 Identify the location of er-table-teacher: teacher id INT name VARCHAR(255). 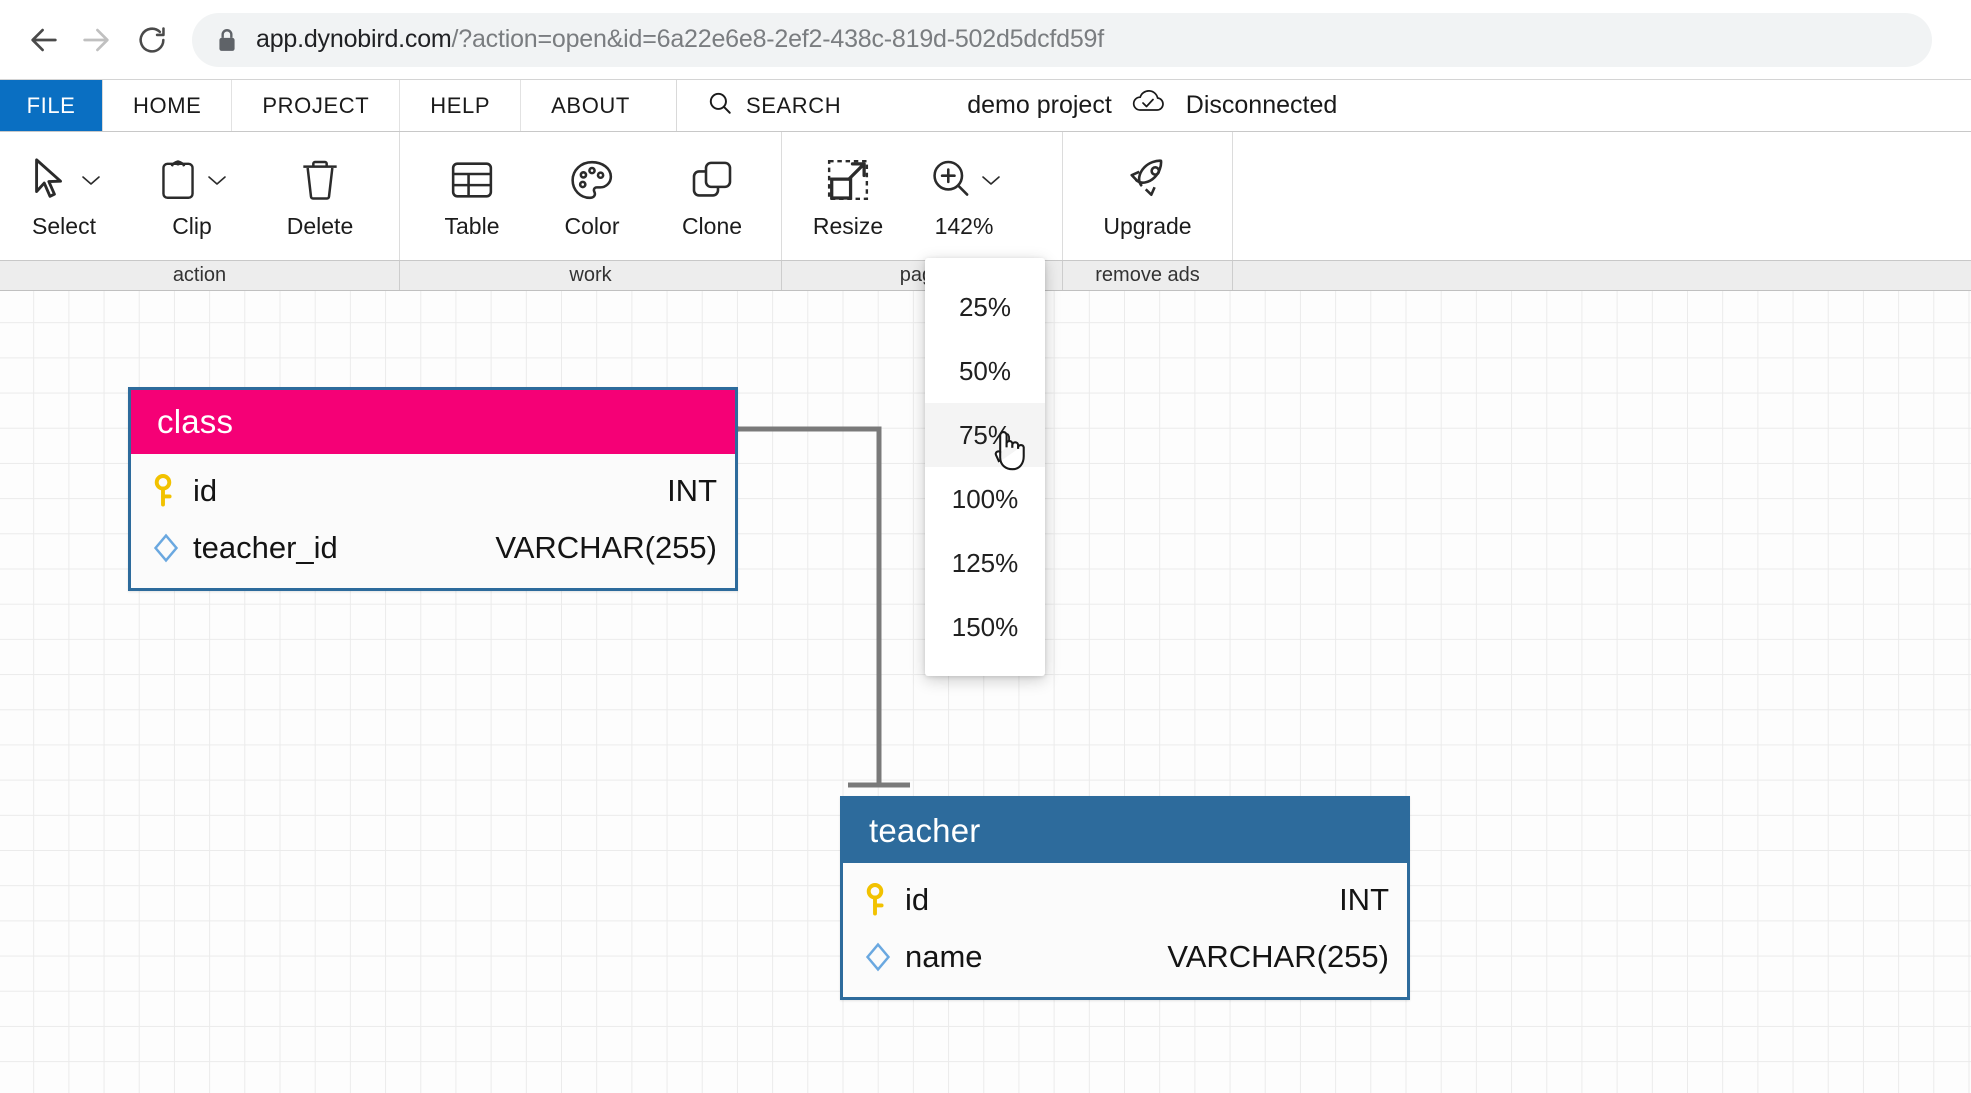
(1125, 898).